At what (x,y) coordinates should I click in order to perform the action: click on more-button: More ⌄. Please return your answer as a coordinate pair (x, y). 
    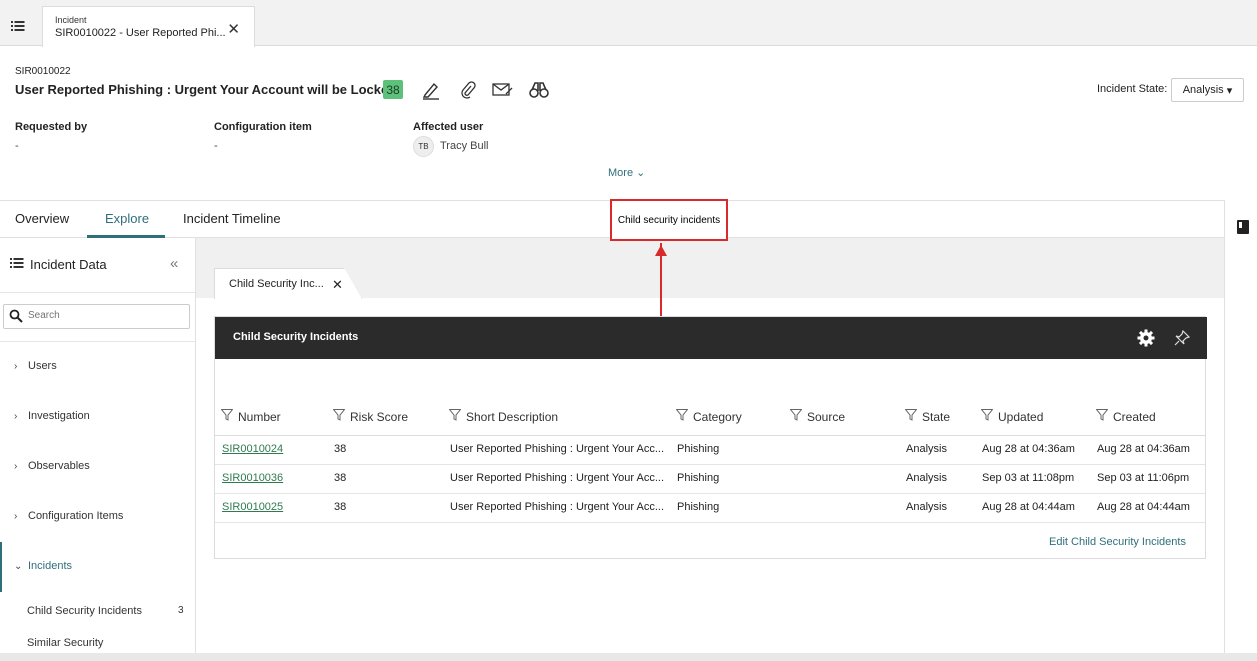
    Looking at the image, I should click on (626, 172).